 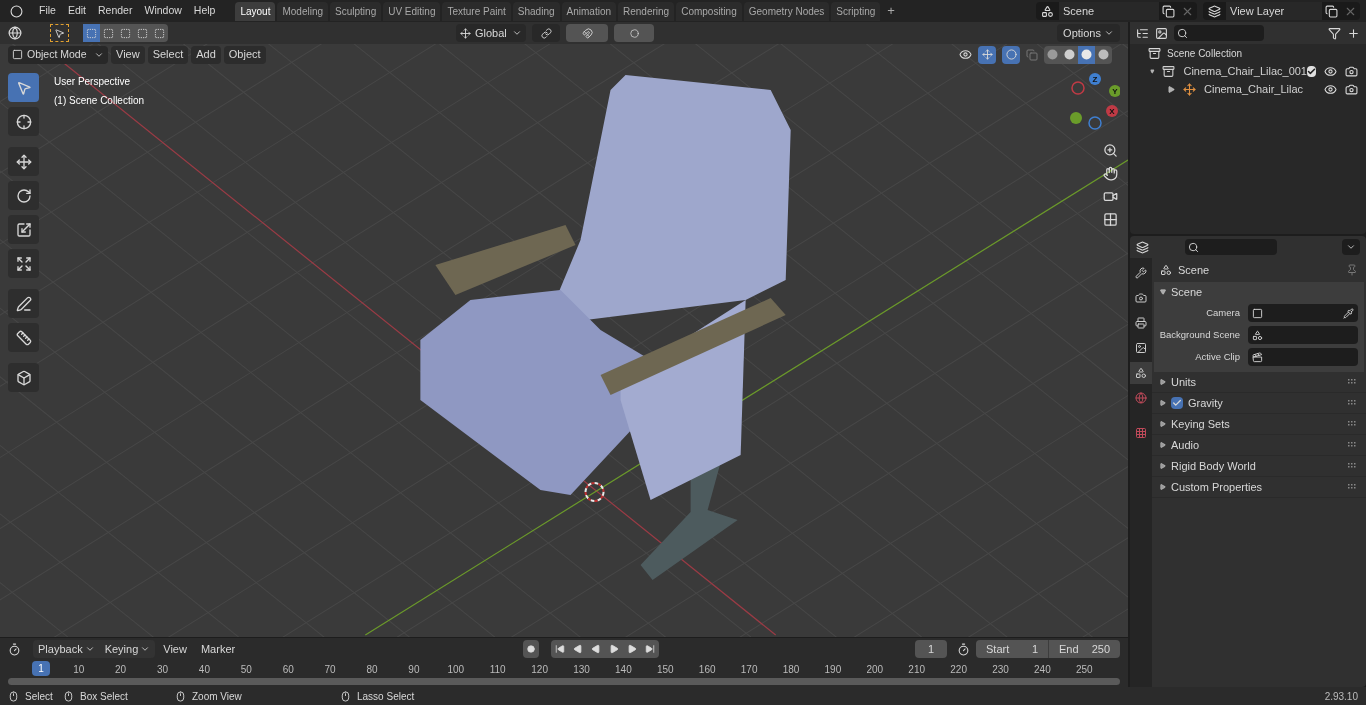 What do you see at coordinates (987, 54) in the screenshot?
I see `gizmo-toggle` at bounding box center [987, 54].